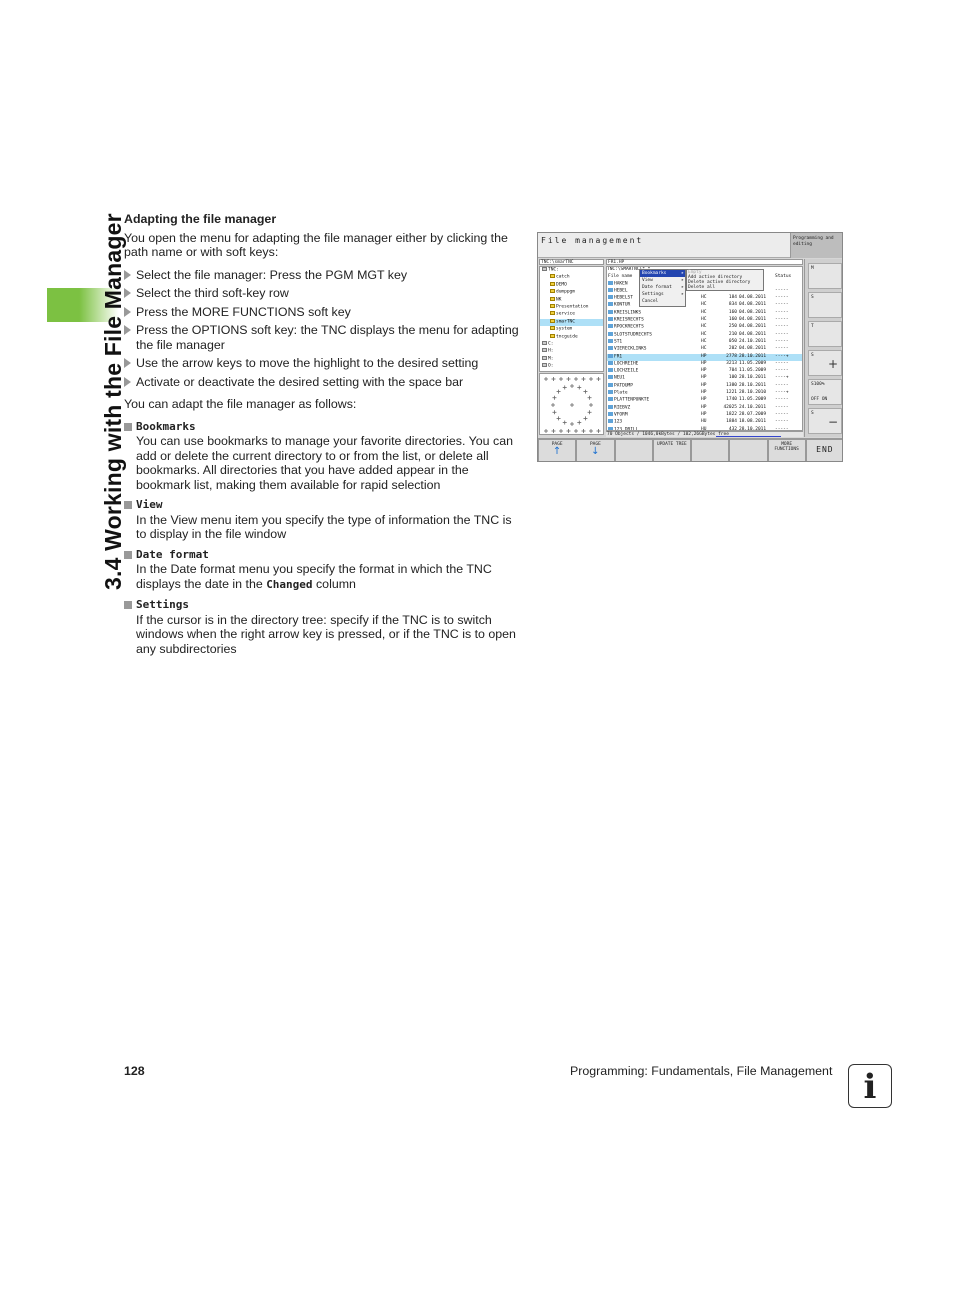  I want to click on machine-softkey: S +, so click(825, 363).